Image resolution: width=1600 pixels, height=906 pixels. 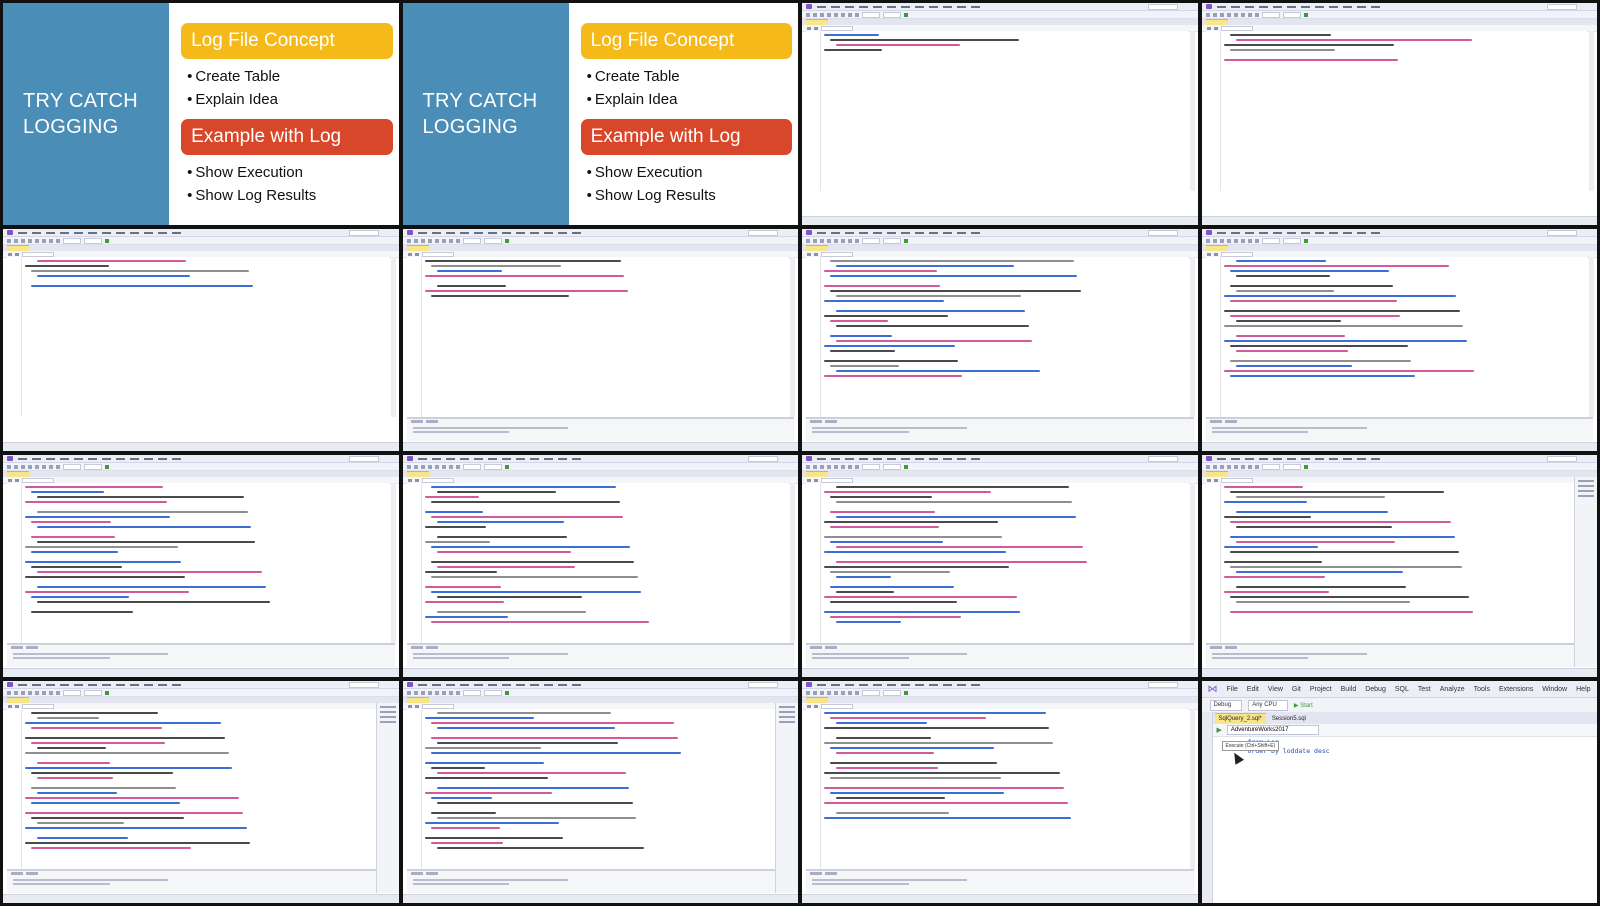 What do you see at coordinates (1408, 818) in the screenshot?
I see `sql-editor: from Log order by loddate desc` at bounding box center [1408, 818].